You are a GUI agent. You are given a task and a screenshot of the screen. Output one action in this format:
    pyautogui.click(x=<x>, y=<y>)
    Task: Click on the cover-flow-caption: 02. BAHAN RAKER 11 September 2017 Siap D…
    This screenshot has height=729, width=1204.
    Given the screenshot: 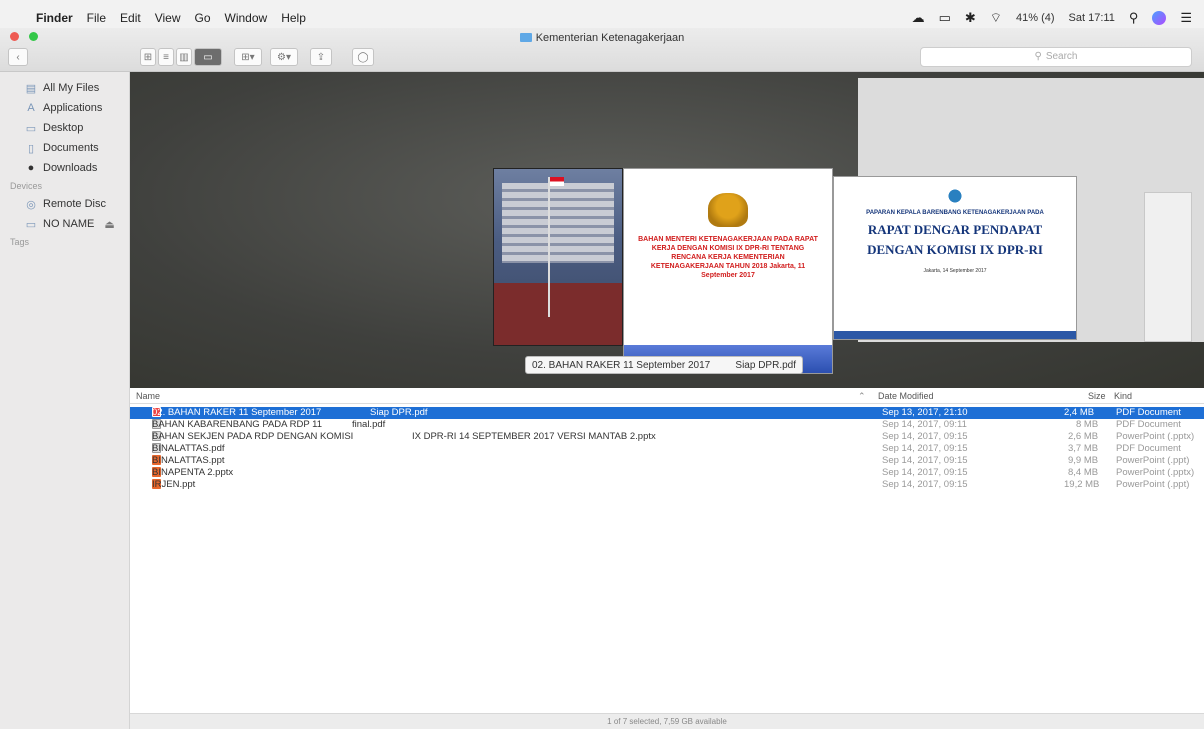 What is the action you would take?
    pyautogui.click(x=664, y=365)
    